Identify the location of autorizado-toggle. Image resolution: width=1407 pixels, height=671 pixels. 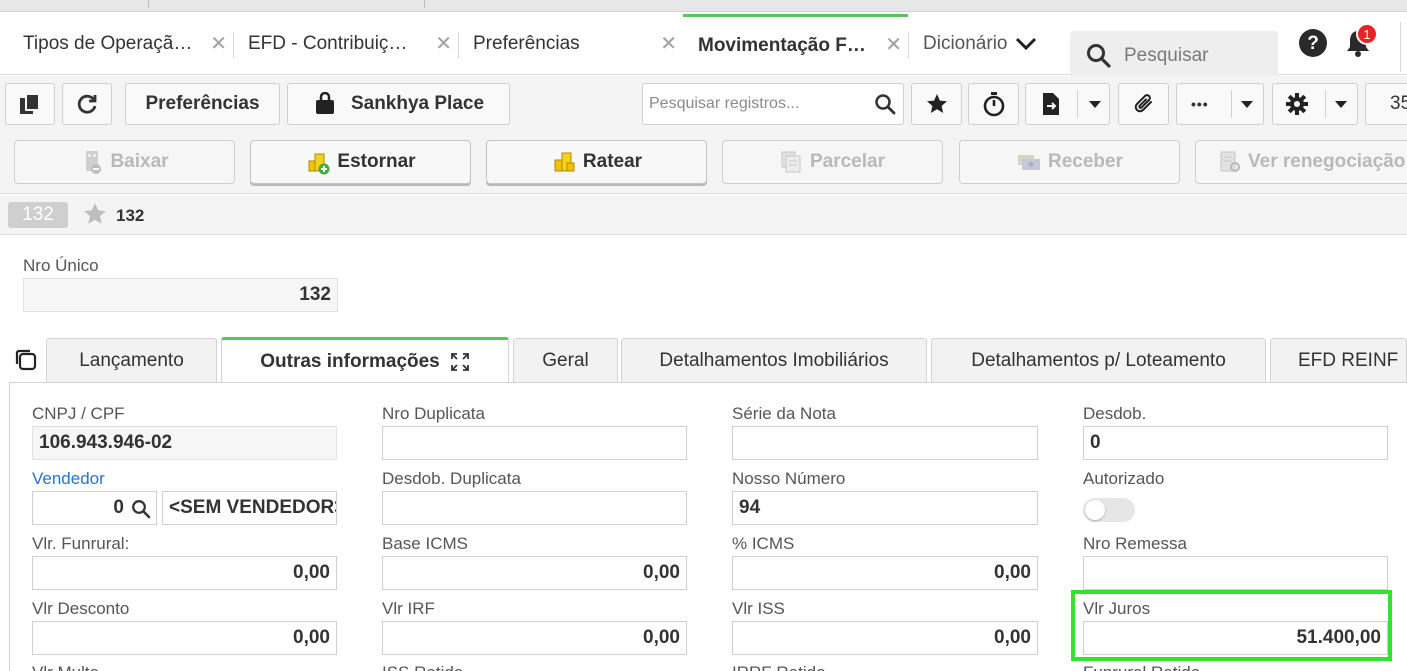
(1109, 510).